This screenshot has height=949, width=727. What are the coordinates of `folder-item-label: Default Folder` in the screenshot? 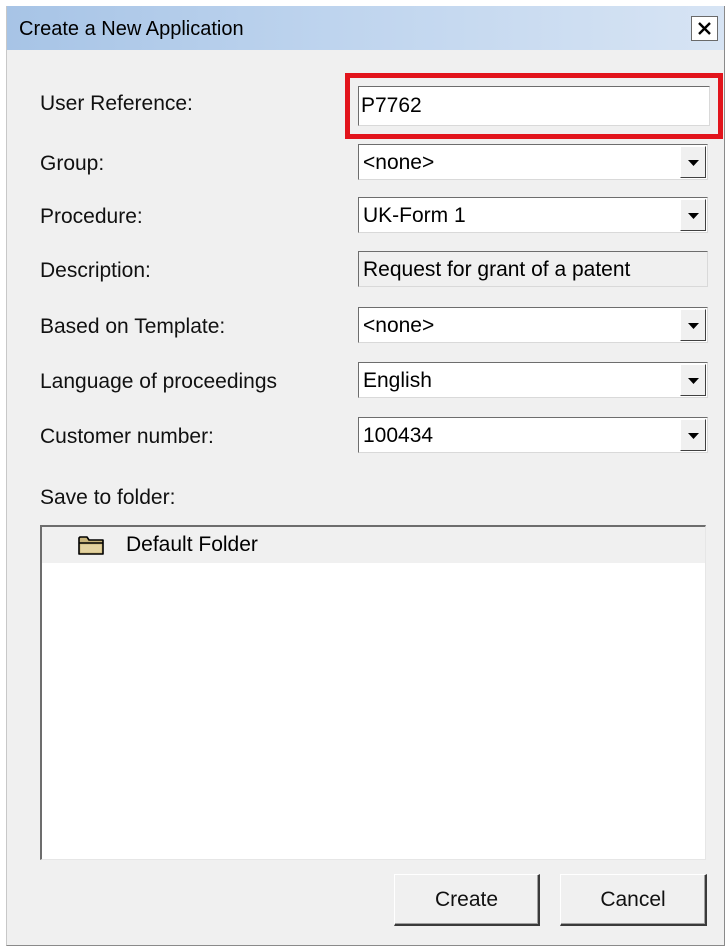 It's located at (192, 544).